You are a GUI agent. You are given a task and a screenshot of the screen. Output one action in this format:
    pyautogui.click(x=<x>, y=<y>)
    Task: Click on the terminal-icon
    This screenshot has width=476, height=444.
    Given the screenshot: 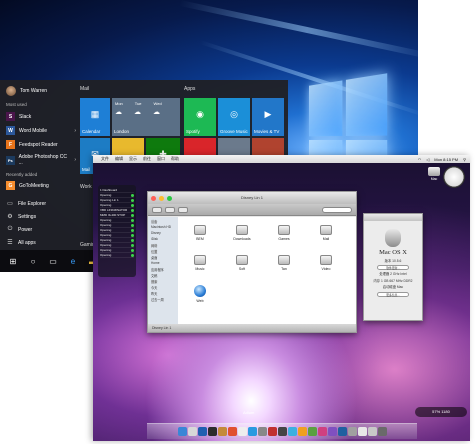 What is the action you would take?
    pyautogui.click(x=282, y=431)
    